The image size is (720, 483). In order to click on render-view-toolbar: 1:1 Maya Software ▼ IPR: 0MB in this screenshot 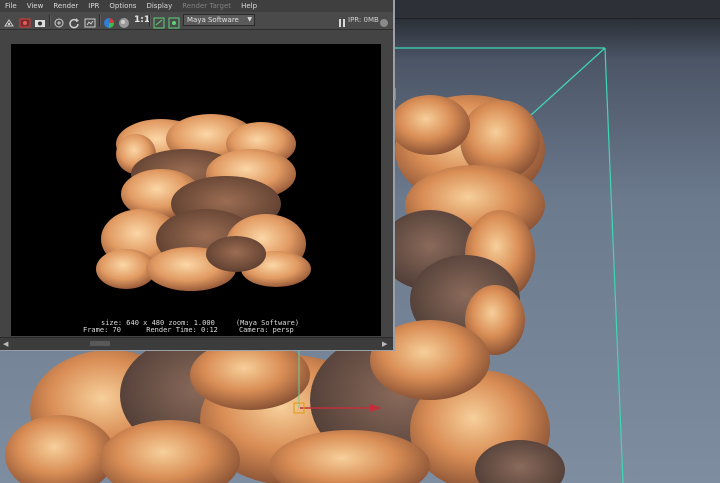, I will do `click(196, 21)`.